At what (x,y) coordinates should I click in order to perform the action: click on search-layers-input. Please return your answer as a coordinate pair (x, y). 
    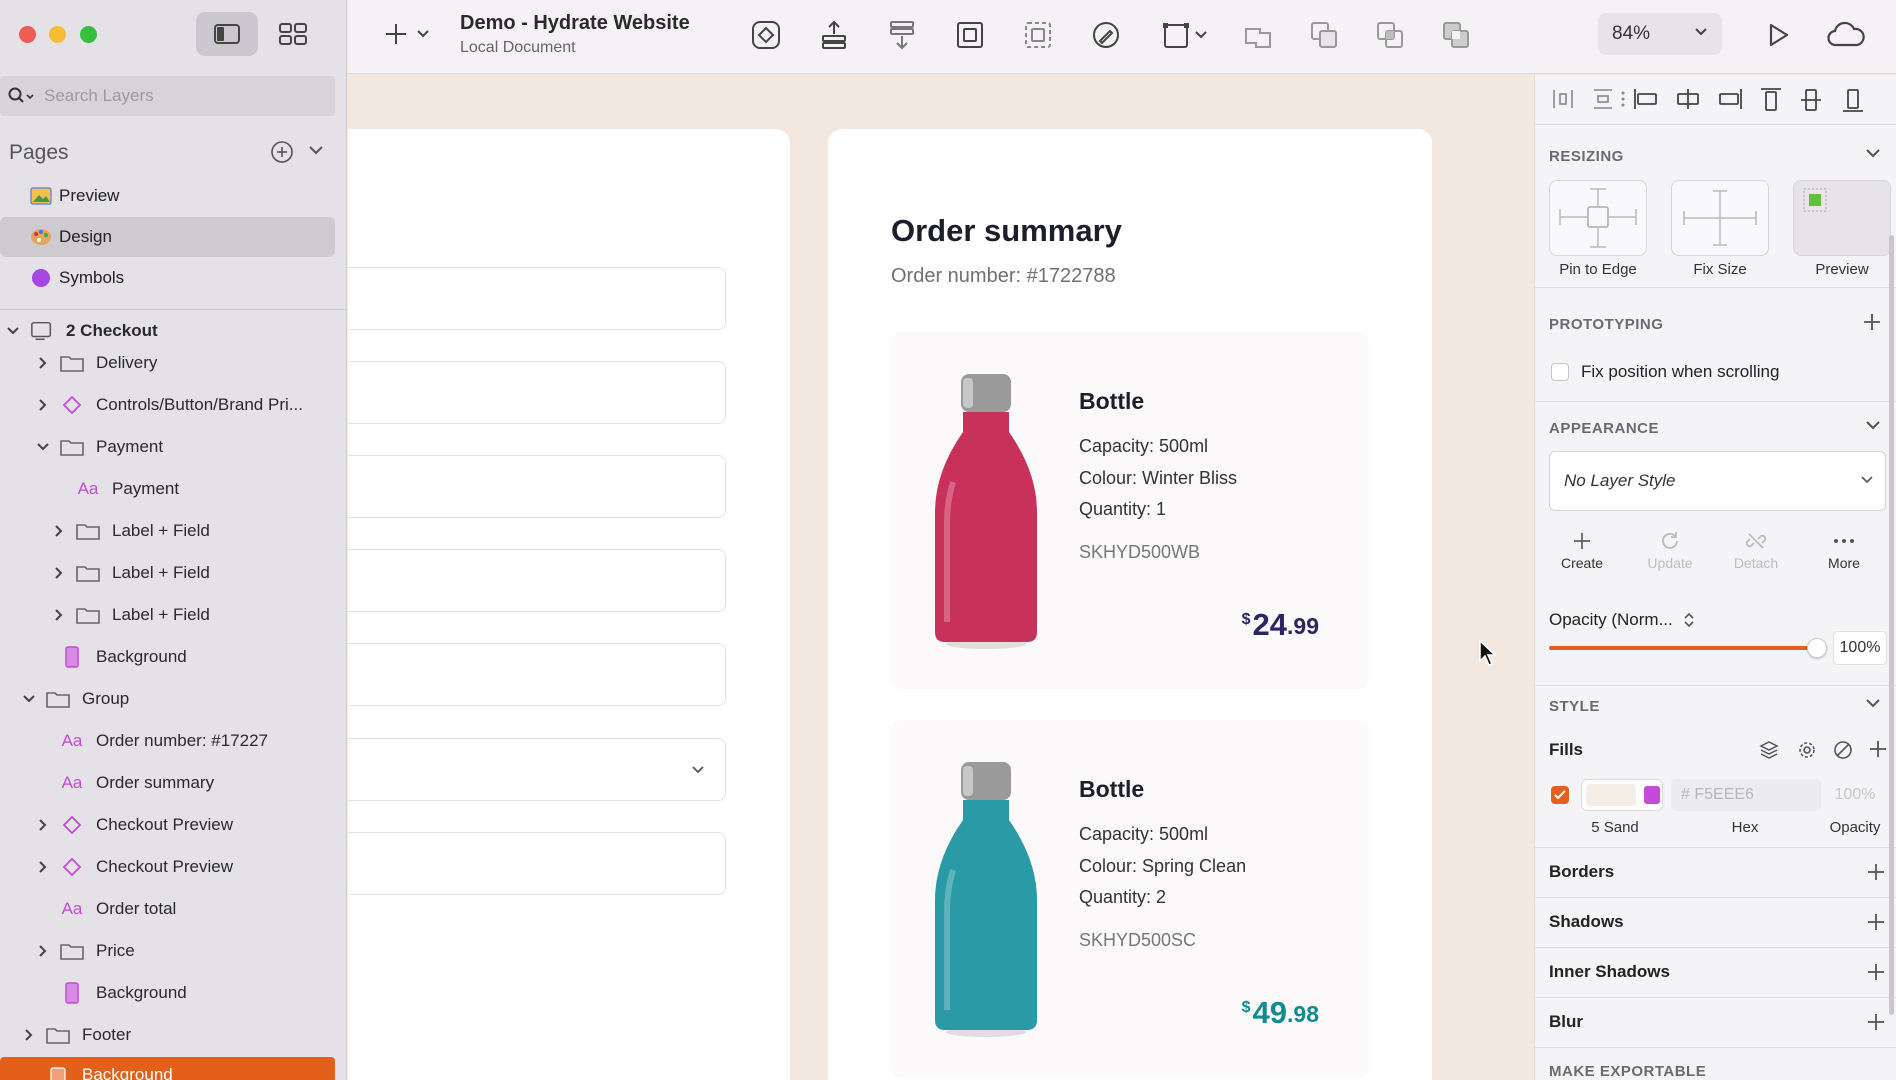
    Looking at the image, I should click on (179, 96).